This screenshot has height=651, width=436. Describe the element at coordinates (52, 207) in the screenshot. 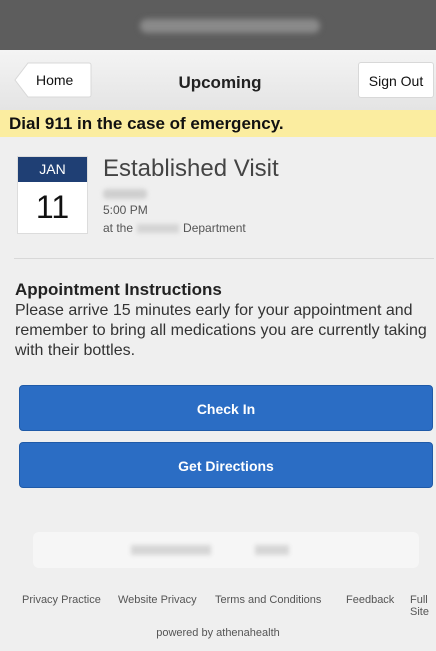

I see `appointment-day: 11` at that location.